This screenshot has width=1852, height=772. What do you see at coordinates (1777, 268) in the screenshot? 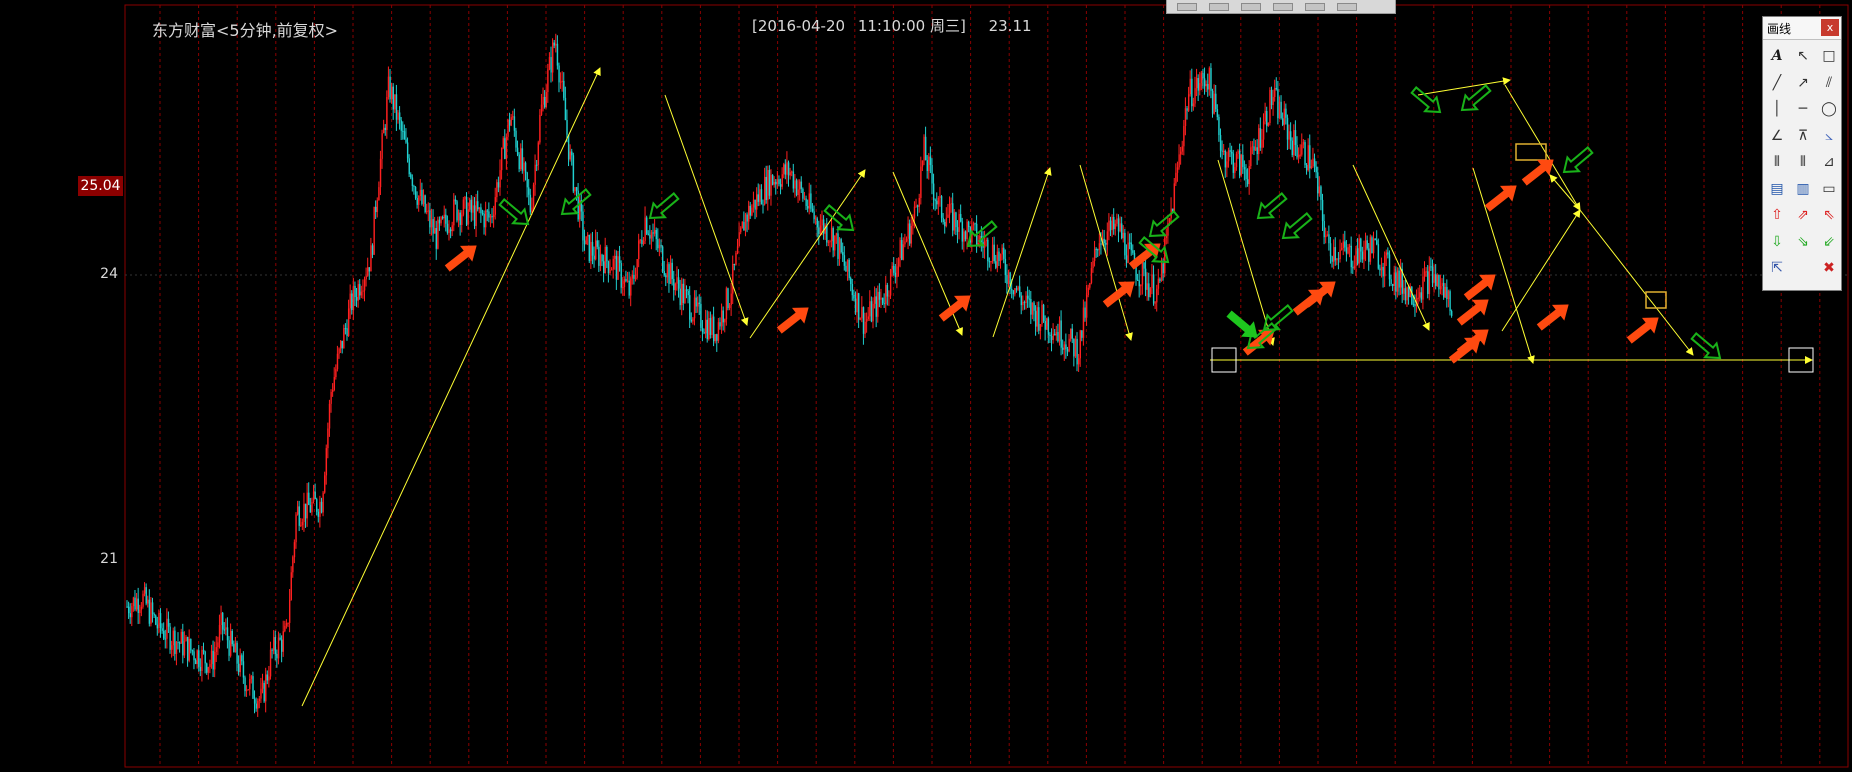
I see `pointer-tool-icon: ⇱` at bounding box center [1777, 268].